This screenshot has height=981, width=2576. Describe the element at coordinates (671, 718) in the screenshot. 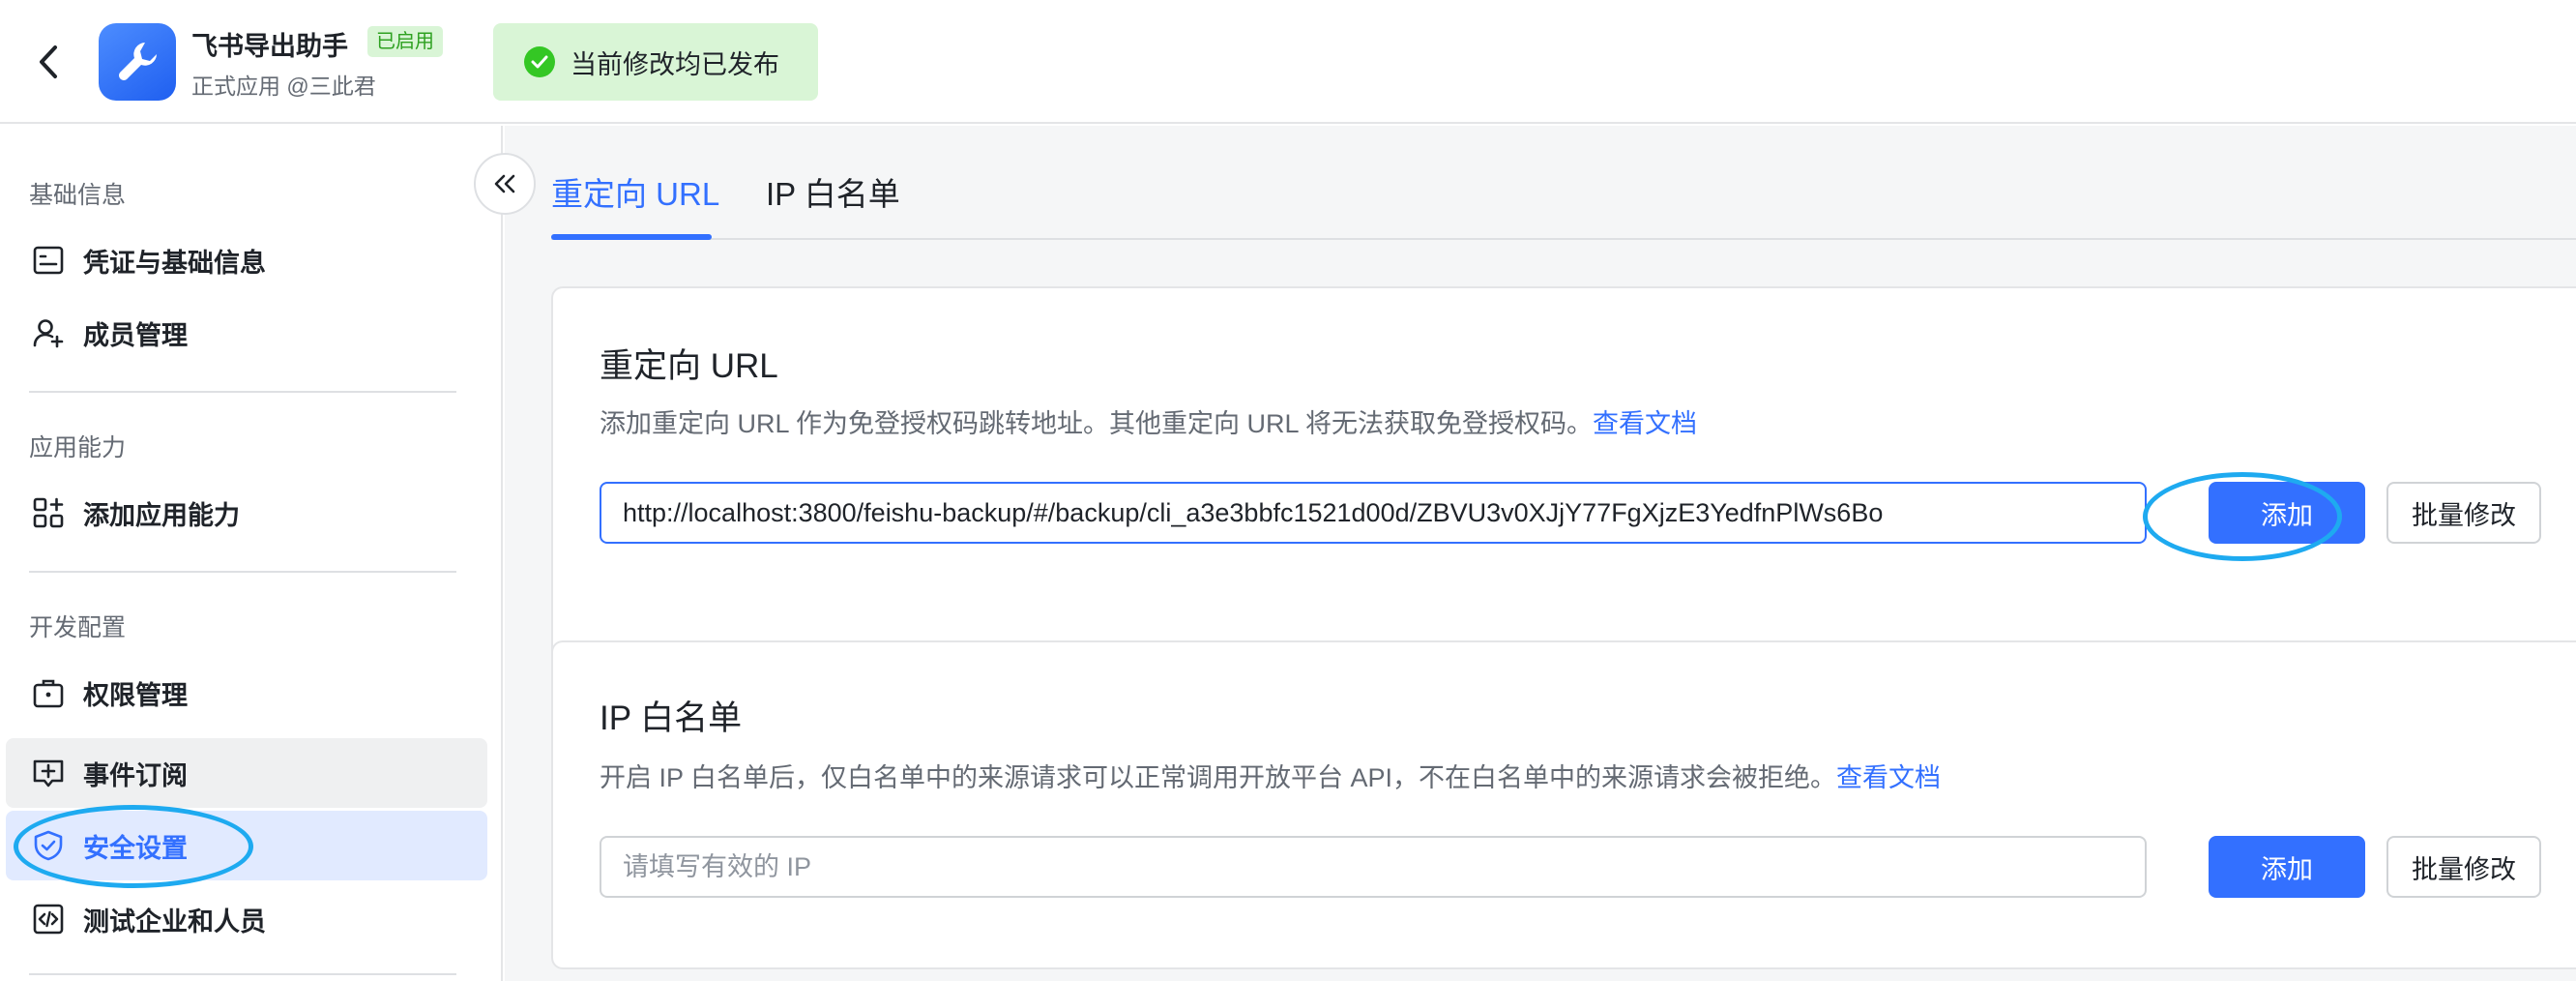

I see `ip-whitelist-title: IP 白名单` at that location.